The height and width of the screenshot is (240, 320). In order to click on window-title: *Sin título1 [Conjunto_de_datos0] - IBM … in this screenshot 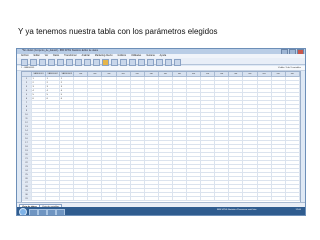, I will do `click(60, 50)`.